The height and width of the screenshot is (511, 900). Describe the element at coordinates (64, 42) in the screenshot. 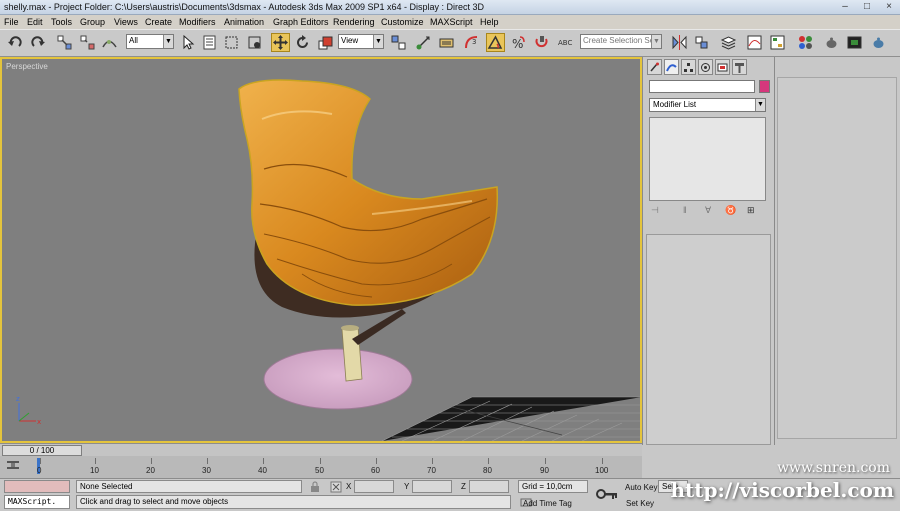

I see `select-and-link-button` at that location.